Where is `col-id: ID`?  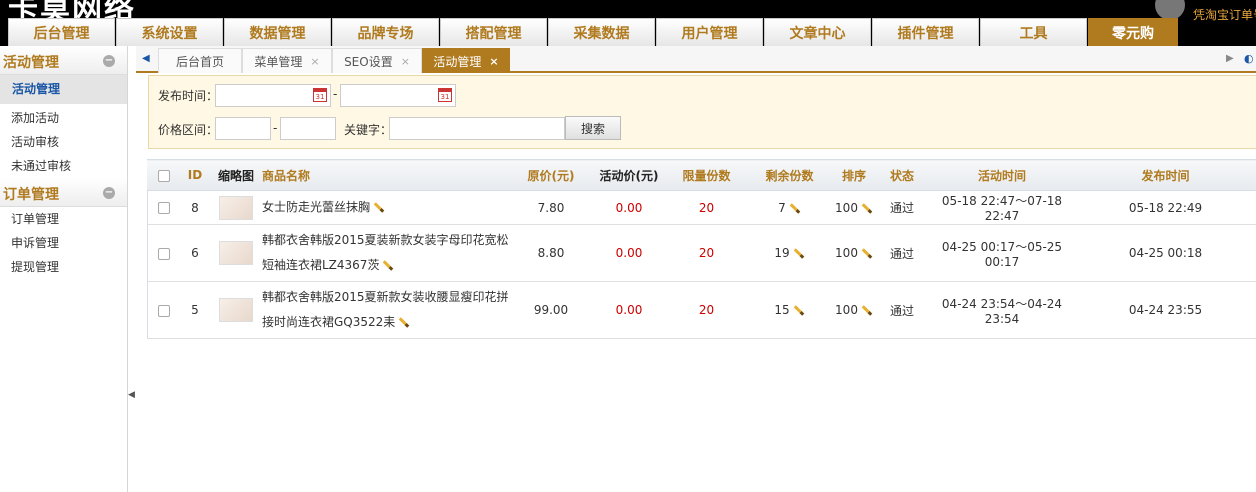
col-id: ID is located at coordinates (195, 175).